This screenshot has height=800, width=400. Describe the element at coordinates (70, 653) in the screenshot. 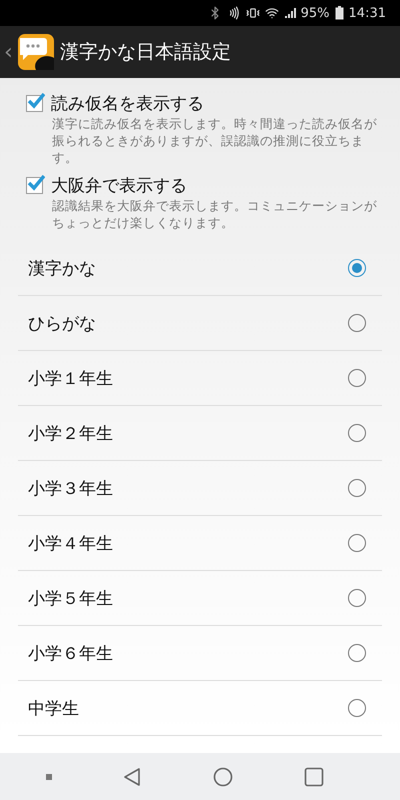

I see `radio-label: 小学６年生` at that location.